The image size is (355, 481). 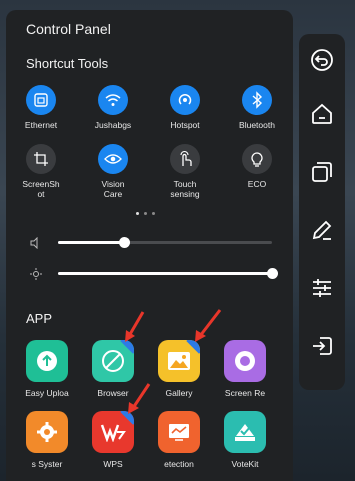 What do you see at coordinates (91, 242) in the screenshot?
I see `volume-slider-fill` at bounding box center [91, 242].